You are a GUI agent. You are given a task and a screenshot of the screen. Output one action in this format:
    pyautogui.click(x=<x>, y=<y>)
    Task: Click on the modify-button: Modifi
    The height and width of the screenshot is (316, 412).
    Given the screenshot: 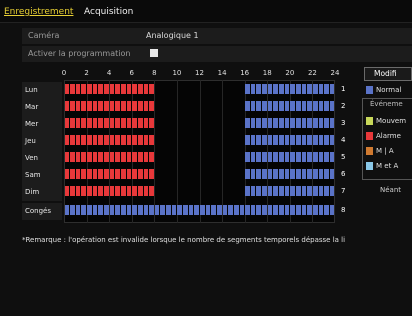 What is the action you would take?
    pyautogui.click(x=388, y=74)
    